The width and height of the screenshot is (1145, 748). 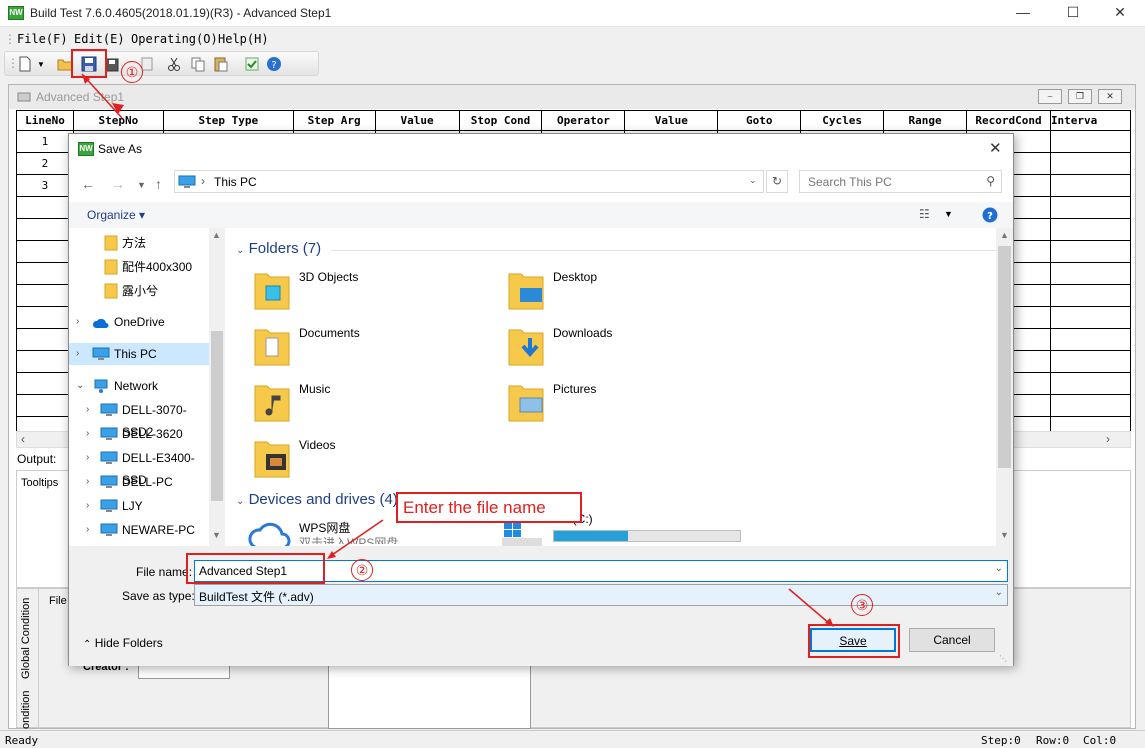 I want to click on nav-scroll-down-icon: ▼, so click(x=216, y=535).